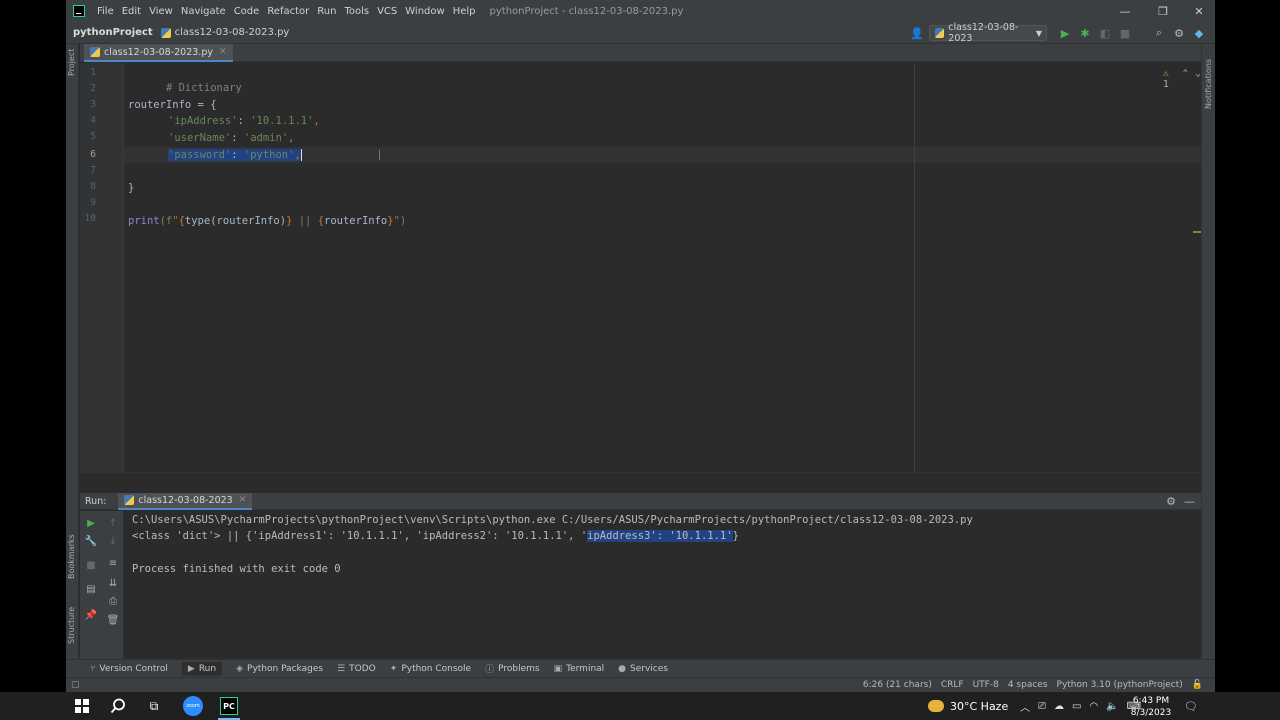  I want to click on search-icon: ⌕, so click(1159, 33).